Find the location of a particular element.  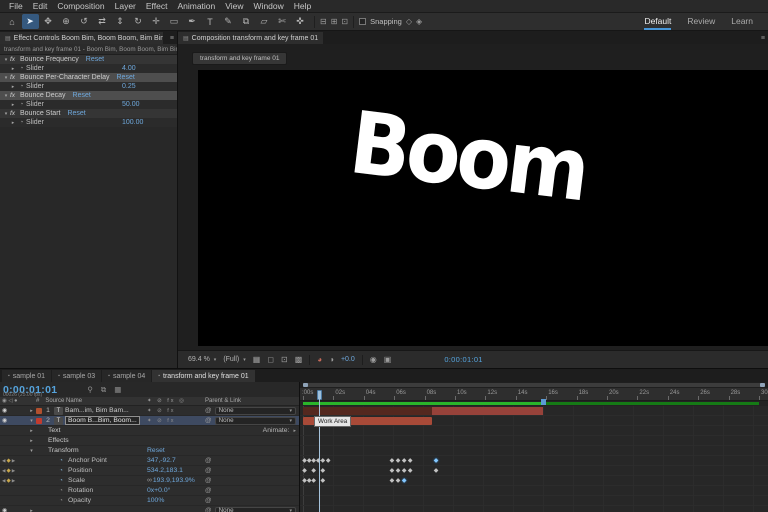

timeline-row-text: ▸ Text Animate: ▸ is located at coordinates (149, 431).